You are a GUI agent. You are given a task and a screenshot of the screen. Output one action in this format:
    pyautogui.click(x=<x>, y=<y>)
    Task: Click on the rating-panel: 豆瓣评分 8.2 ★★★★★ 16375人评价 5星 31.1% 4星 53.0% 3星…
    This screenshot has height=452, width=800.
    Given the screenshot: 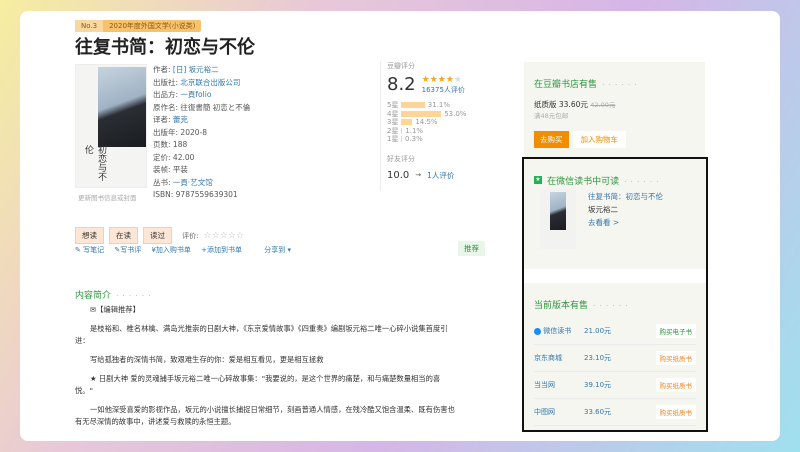 What is the action you would take?
    pyautogui.click(x=426, y=121)
    